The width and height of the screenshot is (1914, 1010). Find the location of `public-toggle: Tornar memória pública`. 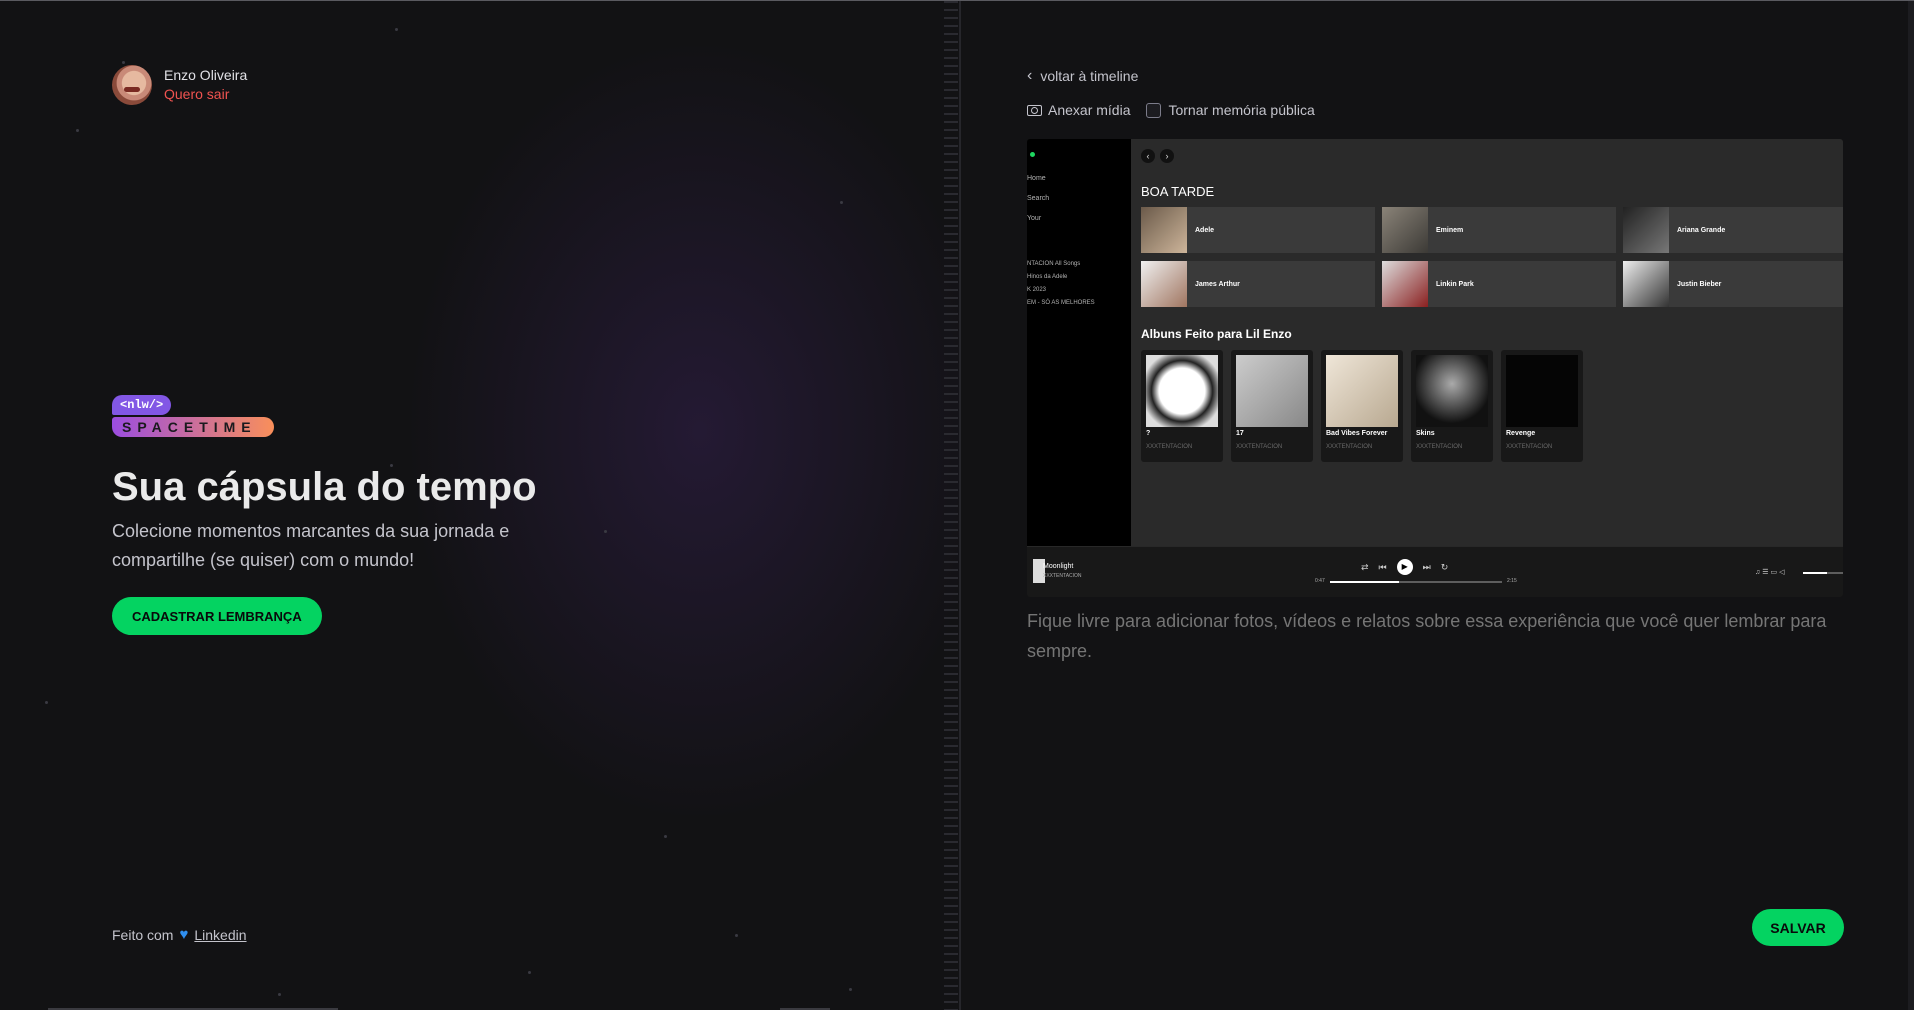

public-toggle: Tornar memória pública is located at coordinates (1230, 110).